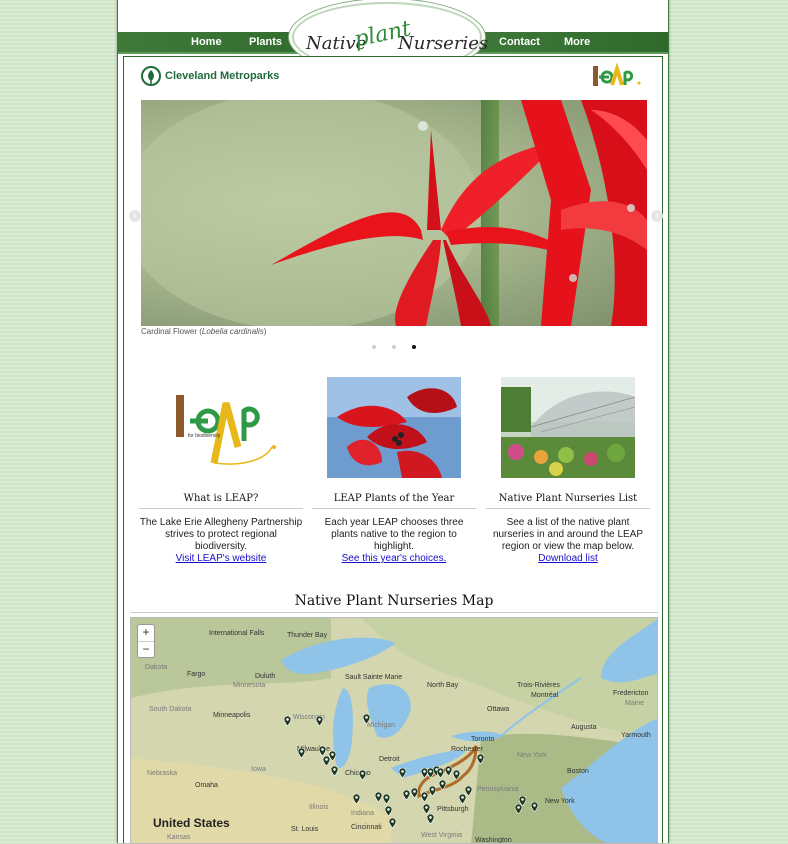 The height and width of the screenshot is (844, 788). What do you see at coordinates (319, 807) in the screenshot?
I see `map-label: Illinois` at bounding box center [319, 807].